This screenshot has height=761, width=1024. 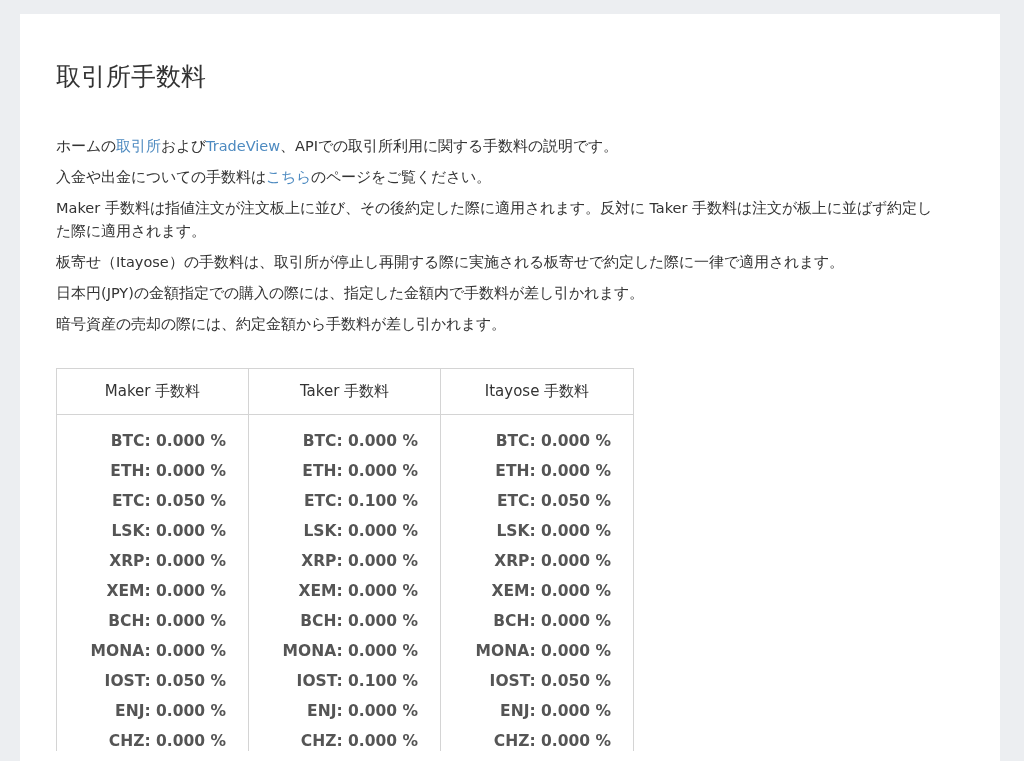 I want to click on column-header: Maker 手数料, so click(x=153, y=392).